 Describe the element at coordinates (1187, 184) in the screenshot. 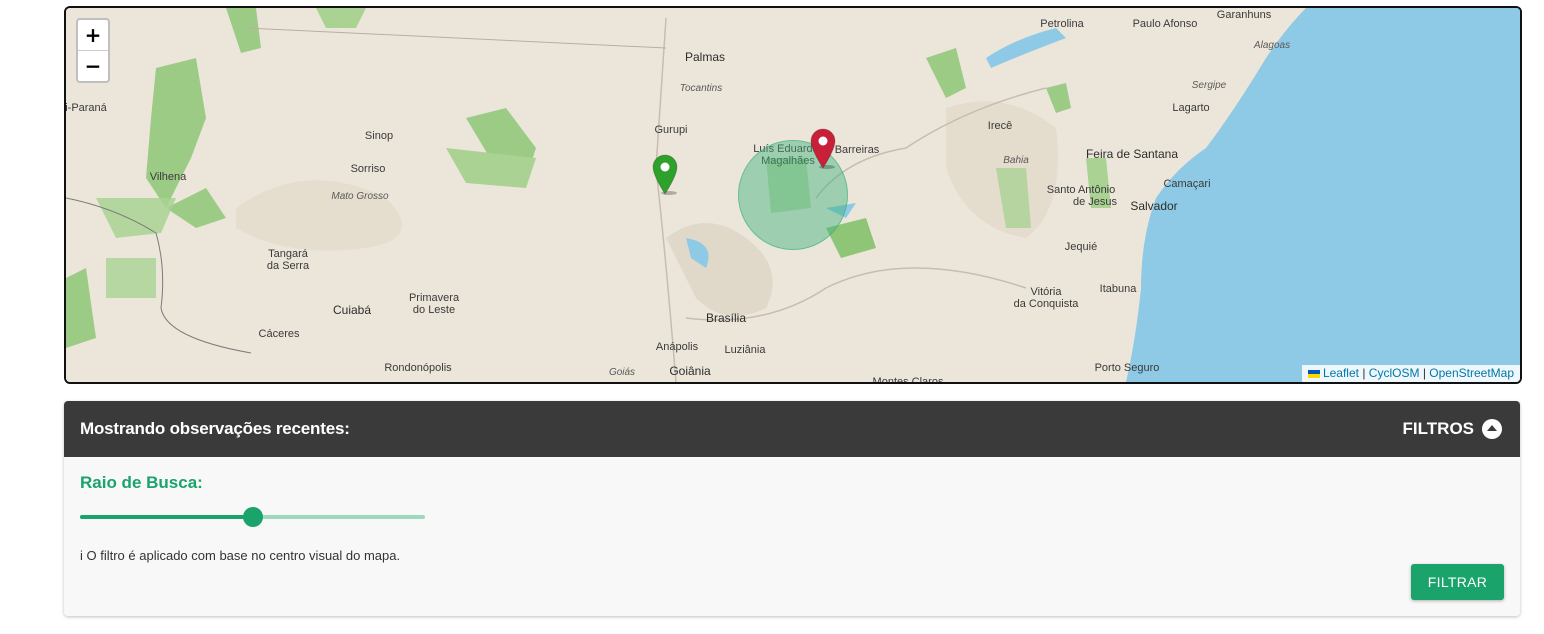

I see `city-label: Camaçari` at that location.